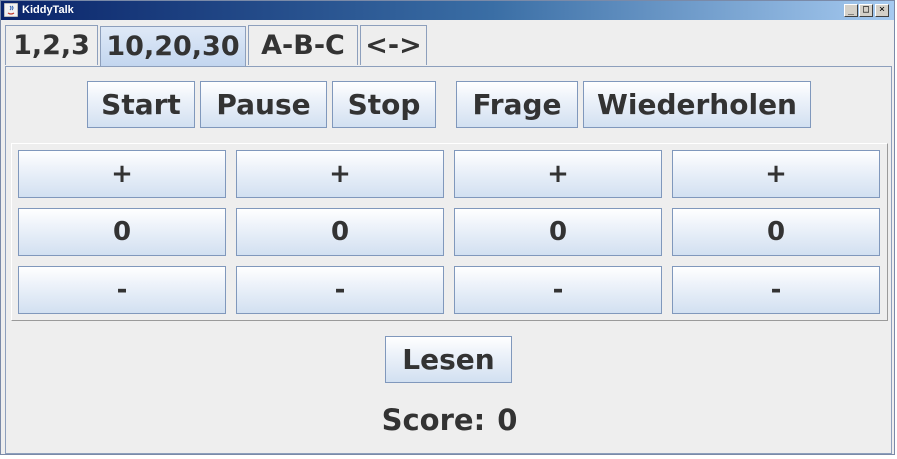 The image size is (897, 459). I want to click on stop-button: Stop, so click(384, 104).